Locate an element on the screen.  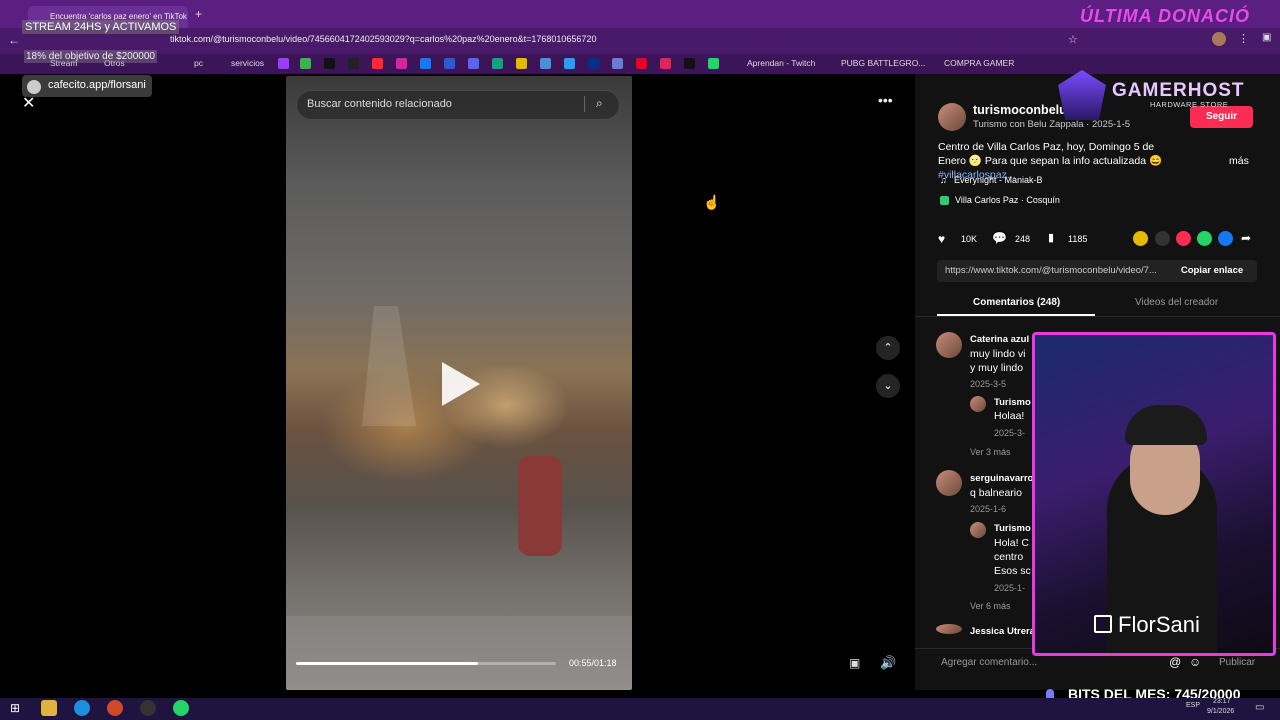
twitch-logo-icon is located at coordinates (1103, 624).